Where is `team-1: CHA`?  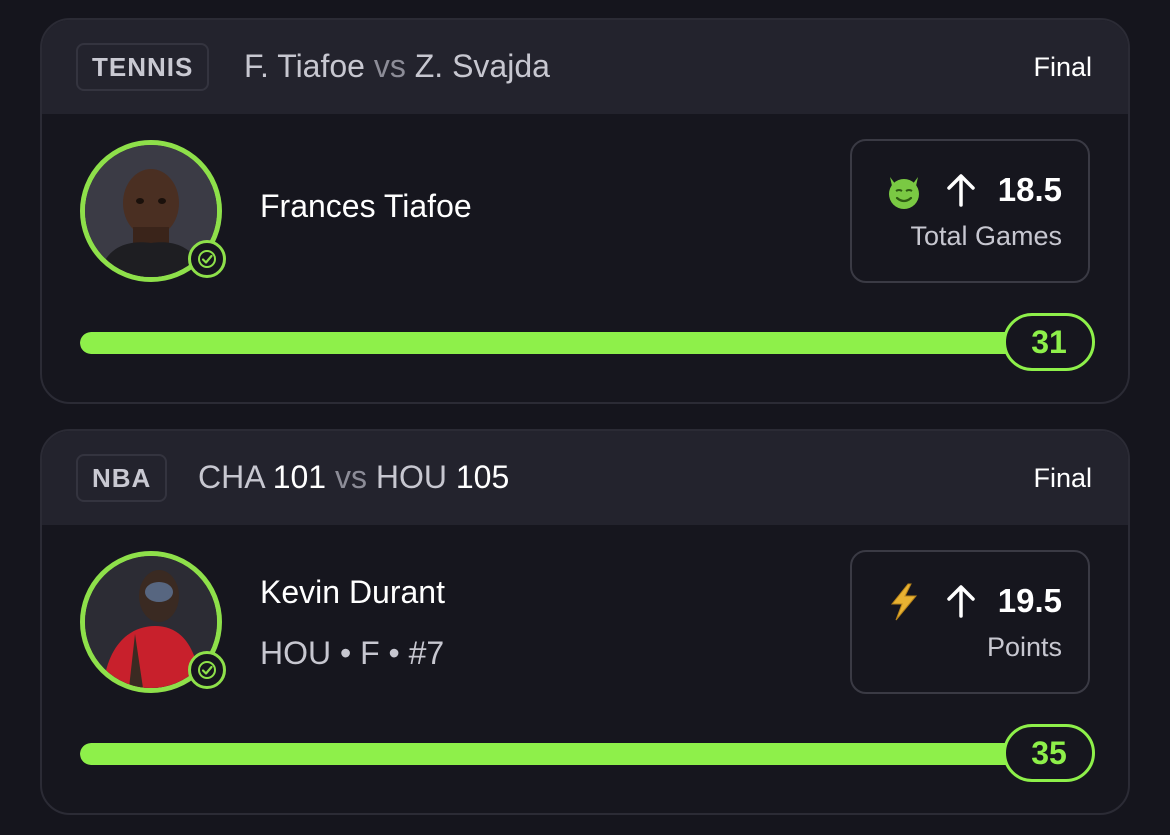 team-1: CHA is located at coordinates (231, 477).